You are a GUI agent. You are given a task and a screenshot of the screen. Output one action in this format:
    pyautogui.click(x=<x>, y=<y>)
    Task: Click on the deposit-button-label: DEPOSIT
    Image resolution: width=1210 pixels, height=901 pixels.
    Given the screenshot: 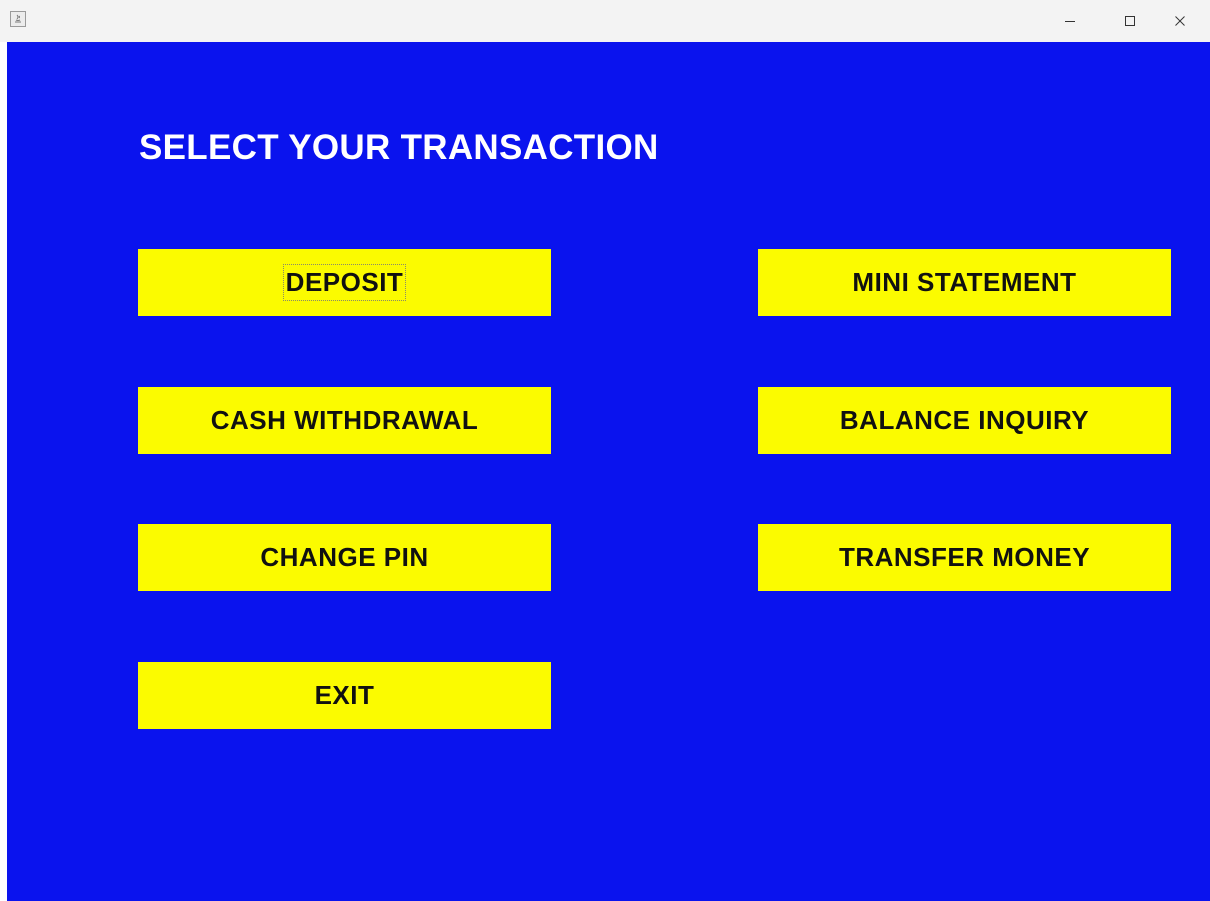 What is the action you would take?
    pyautogui.click(x=344, y=282)
    